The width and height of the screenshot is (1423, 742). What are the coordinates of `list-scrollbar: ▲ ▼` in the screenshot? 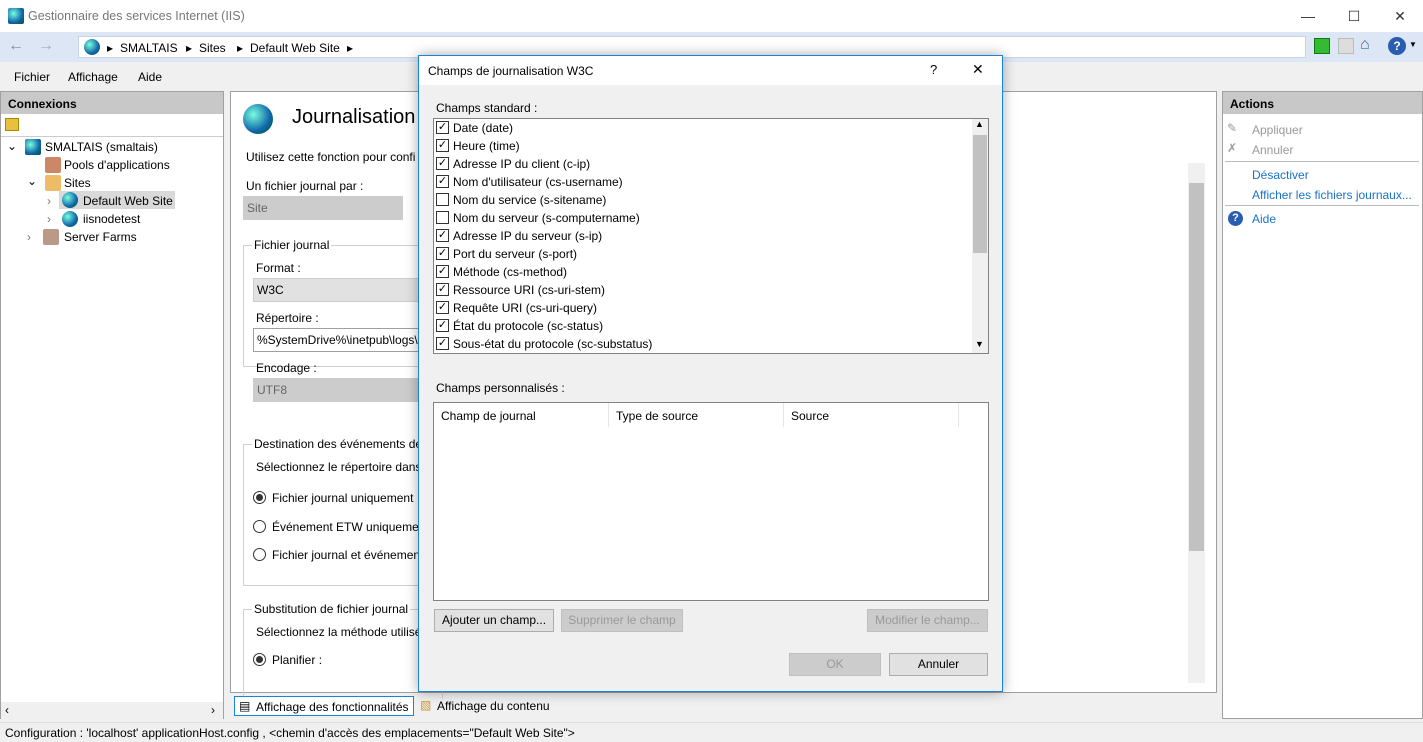 It's located at (980, 236).